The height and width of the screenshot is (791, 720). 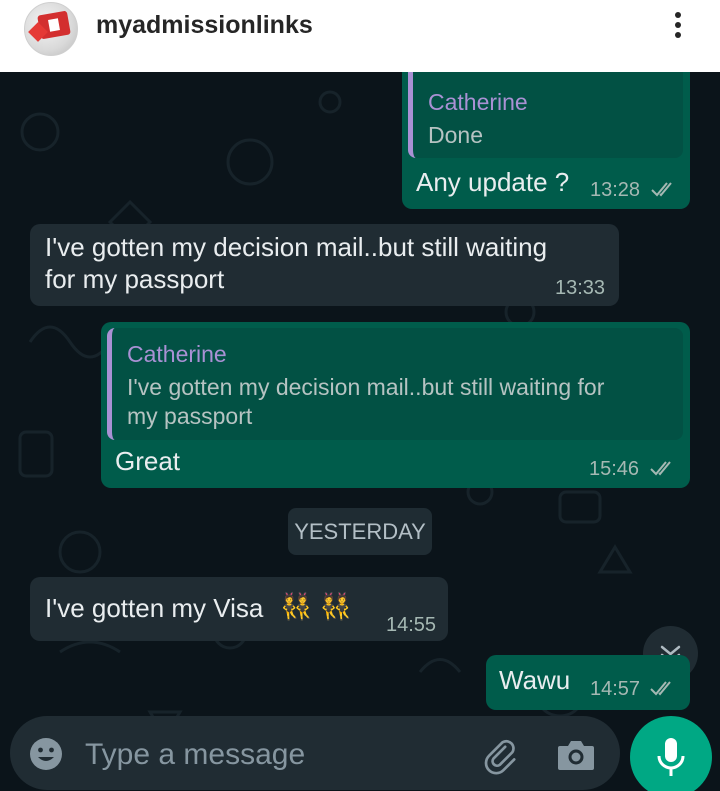 What do you see at coordinates (493, 182) in the screenshot?
I see `message-text: Any update ?` at bounding box center [493, 182].